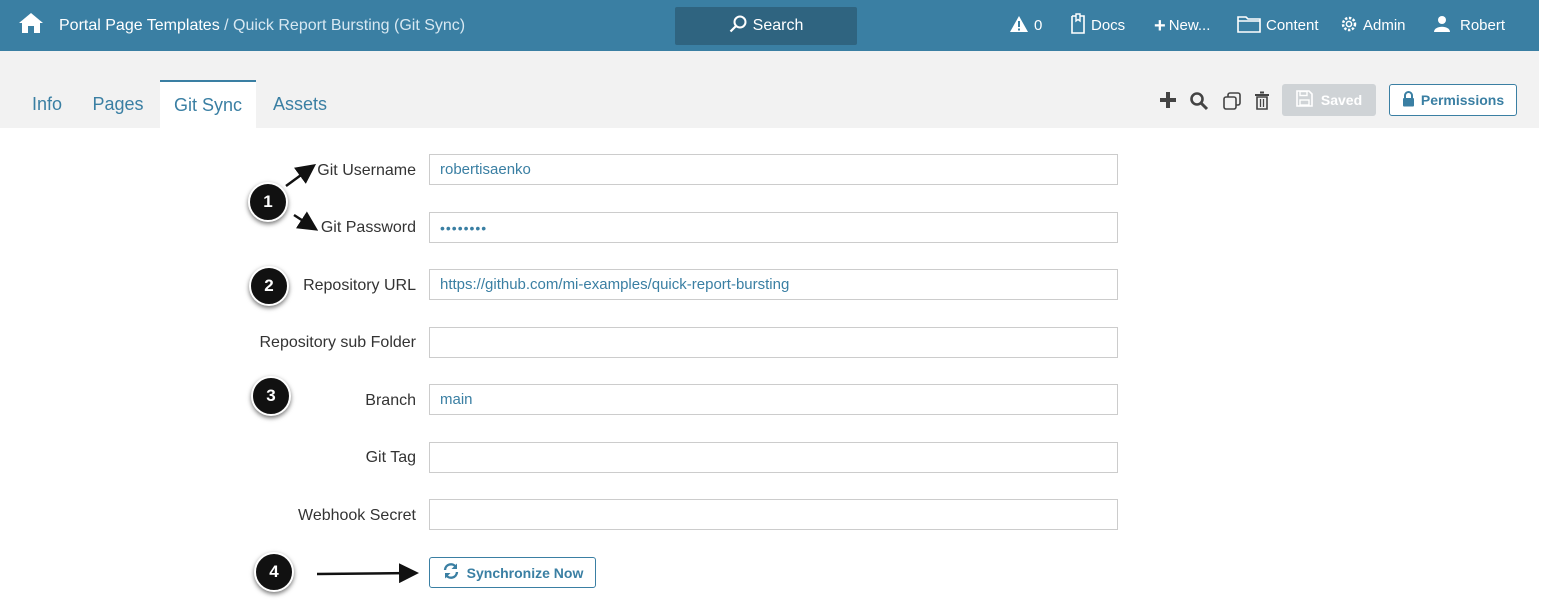  Describe the element at coordinates (352, 374) in the screenshot. I see `annotation-arrows` at that location.